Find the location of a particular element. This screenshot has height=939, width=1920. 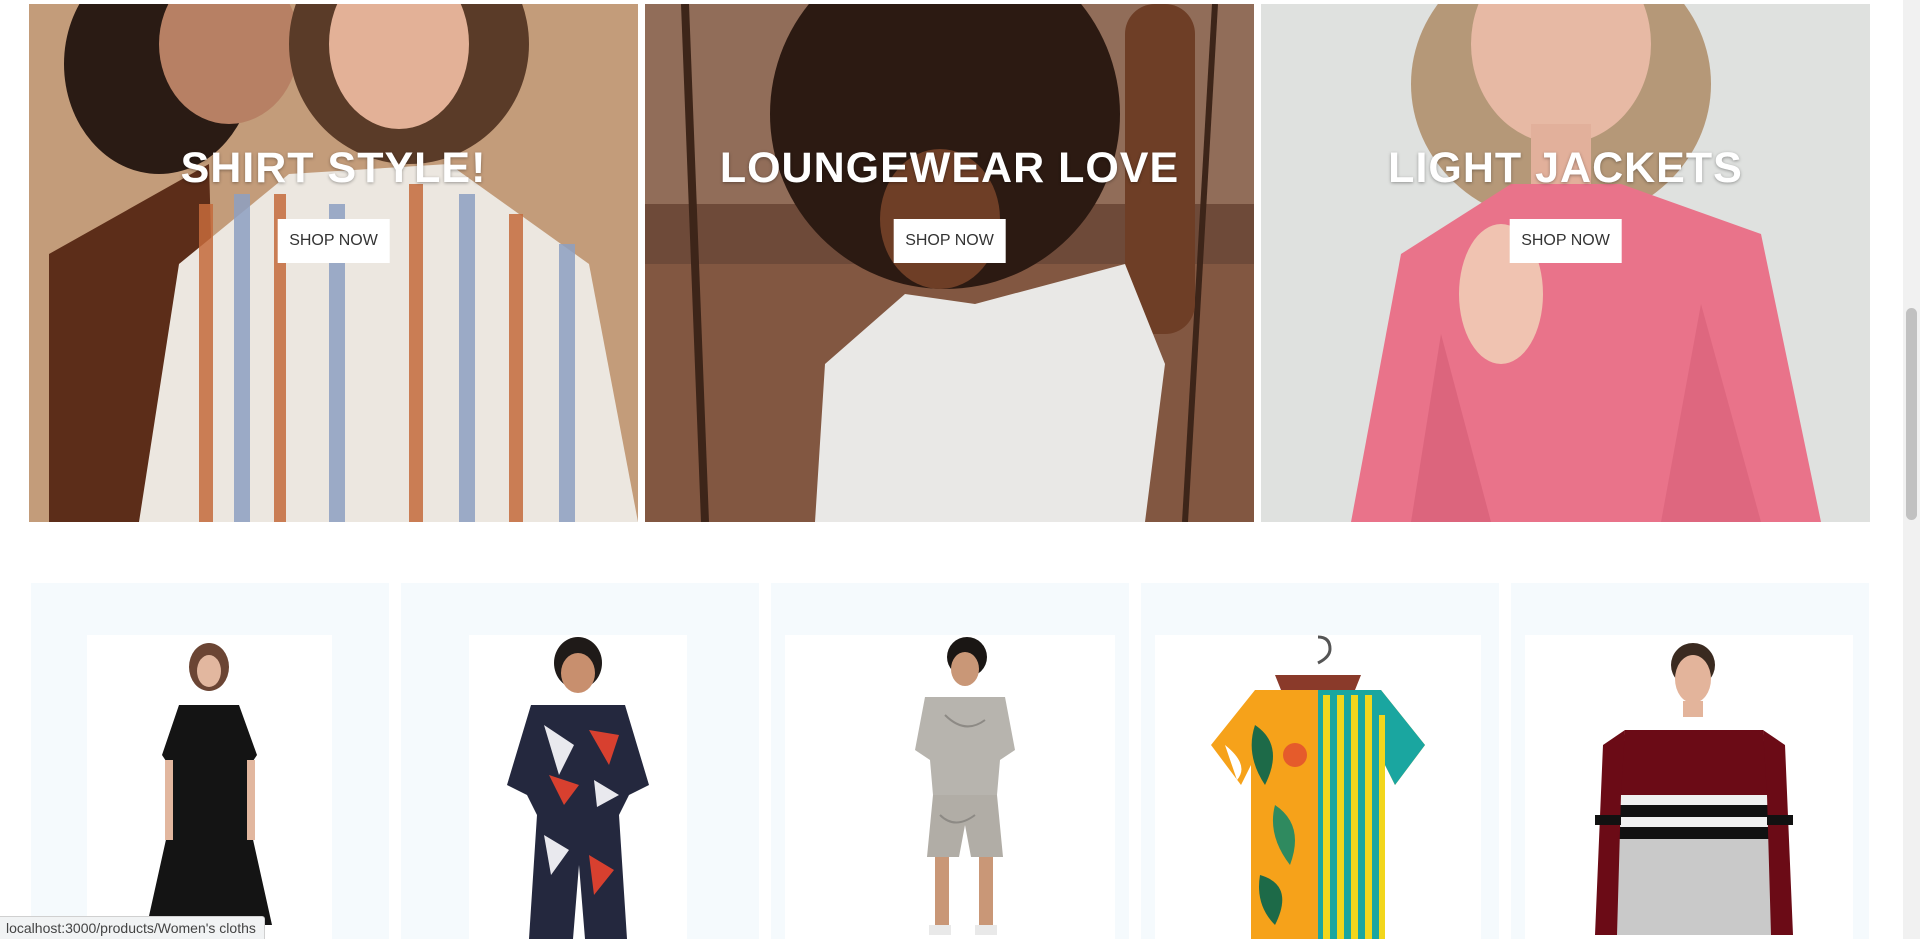

banner-title: LOUNGEWEAR LOVE is located at coordinates (949, 168).